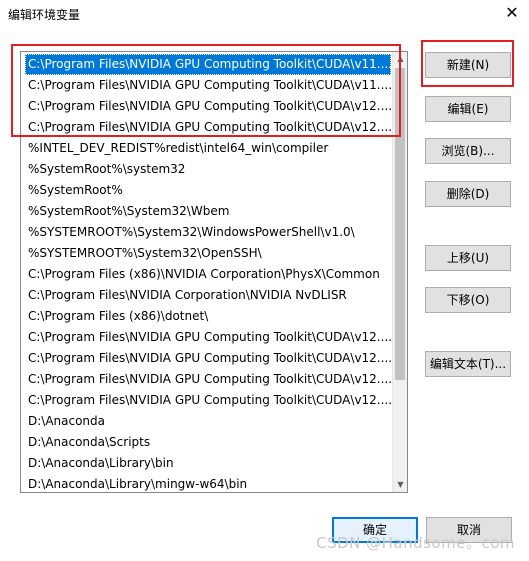  What do you see at coordinates (208, 442) in the screenshot?
I see `path-row: D:\Anaconda\Scripts` at bounding box center [208, 442].